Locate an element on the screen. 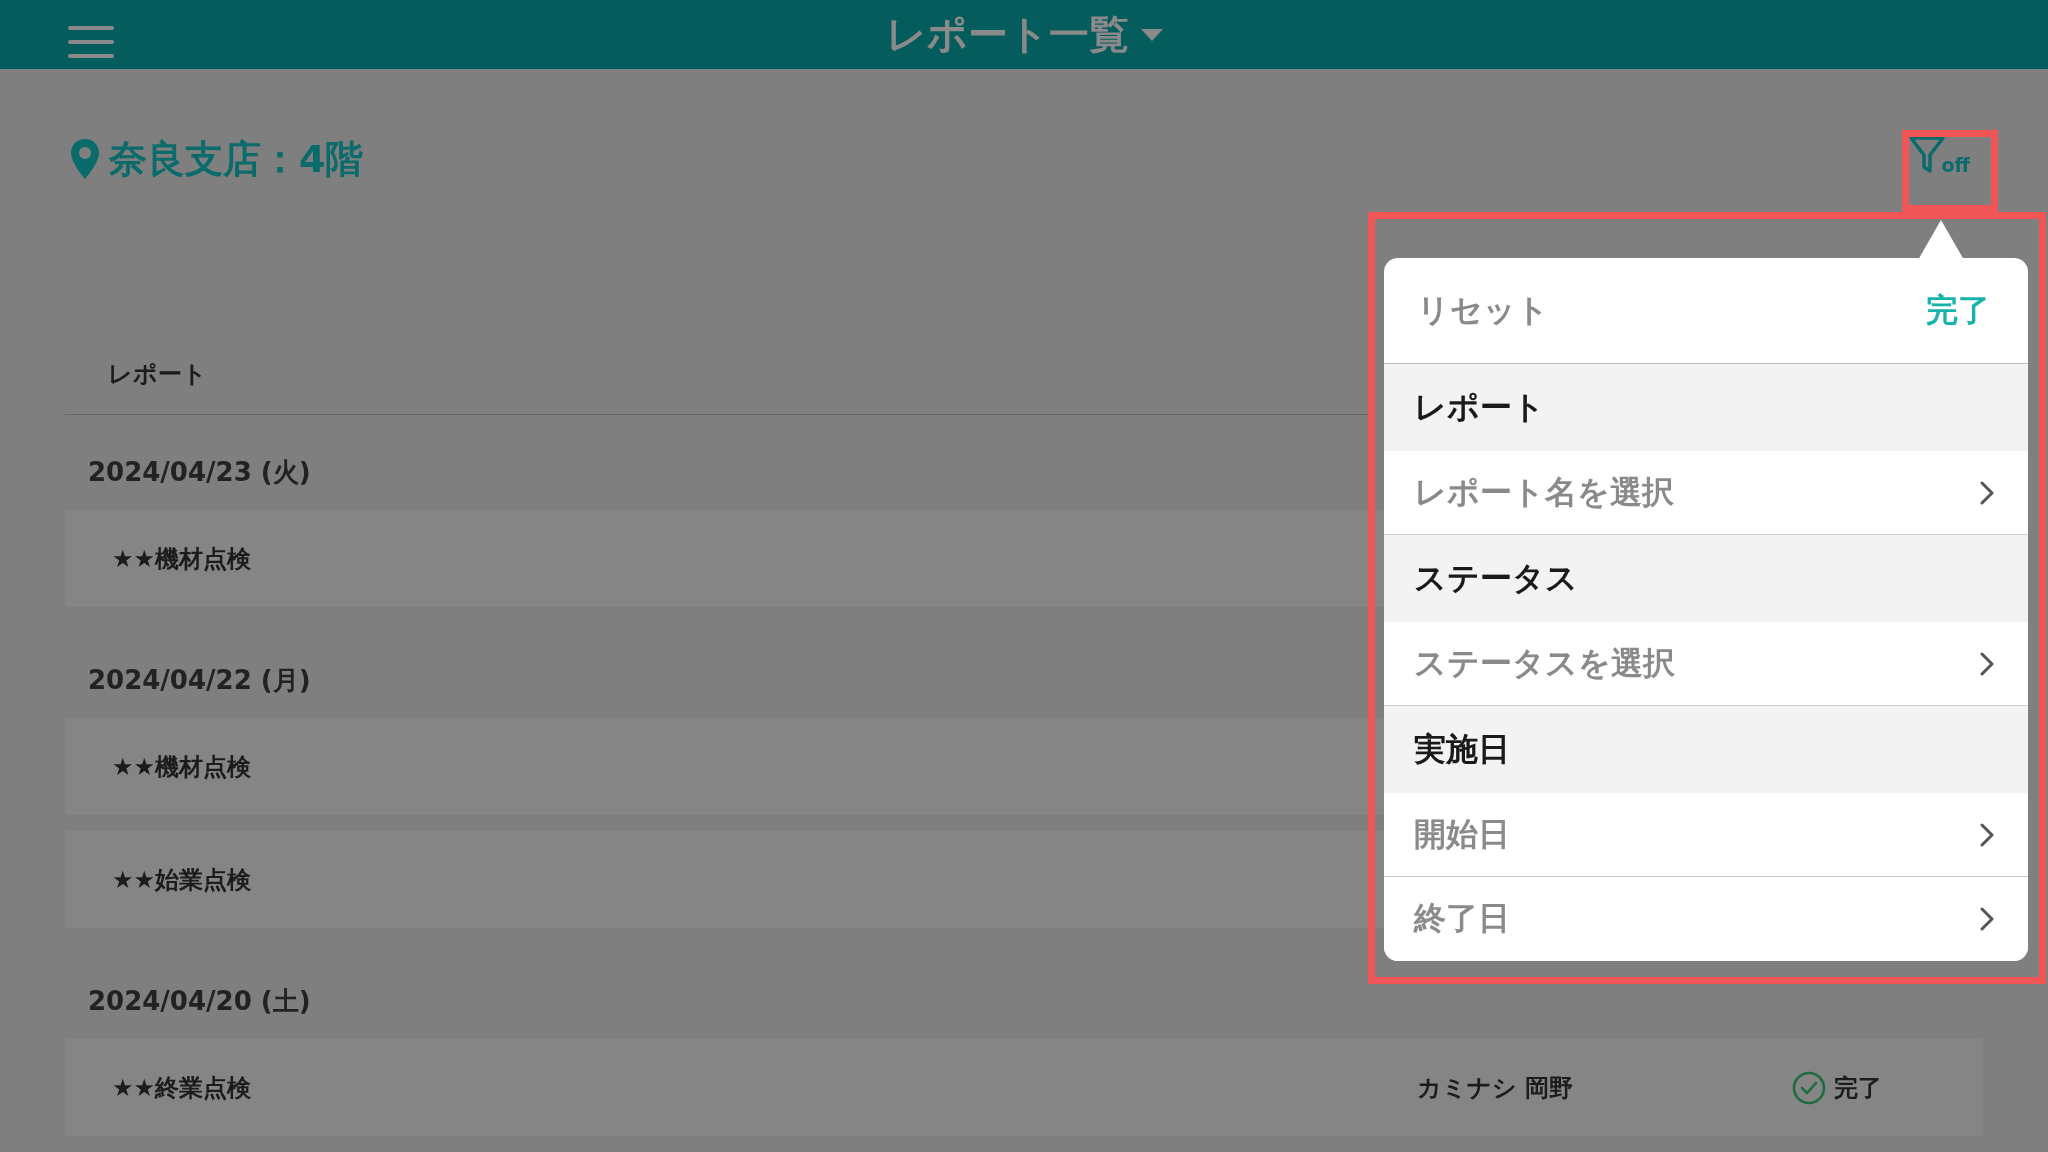 Image resolution: width=2048 pixels, height=1152 pixels. status-text: 完了 is located at coordinates (1858, 1088).